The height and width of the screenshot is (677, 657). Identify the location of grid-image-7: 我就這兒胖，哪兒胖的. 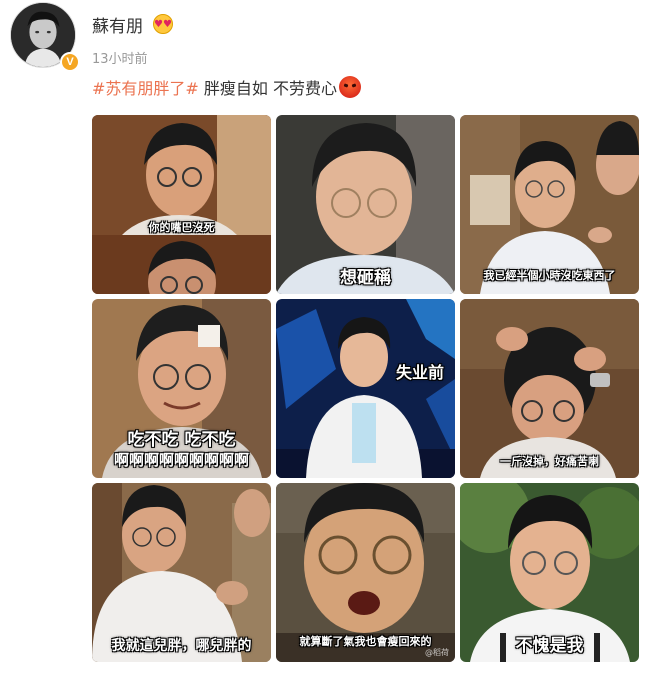
(181, 572).